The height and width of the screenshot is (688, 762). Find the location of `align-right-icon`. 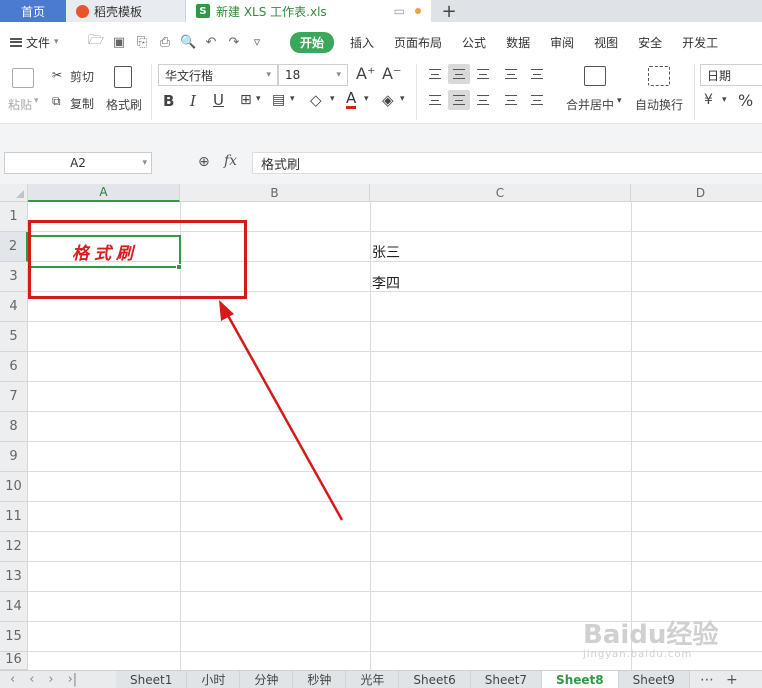

align-right-icon is located at coordinates (483, 100).